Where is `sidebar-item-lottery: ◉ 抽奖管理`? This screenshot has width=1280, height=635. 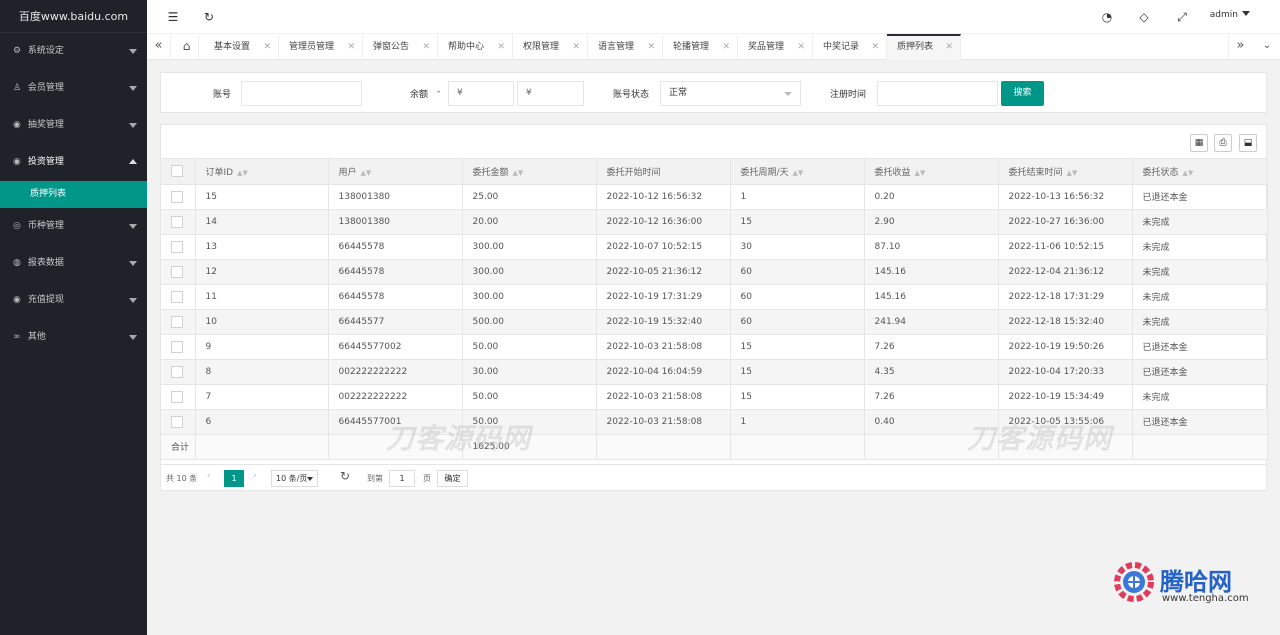
sidebar-item-lottery: ◉ 抽奖管理 is located at coordinates (73, 125).